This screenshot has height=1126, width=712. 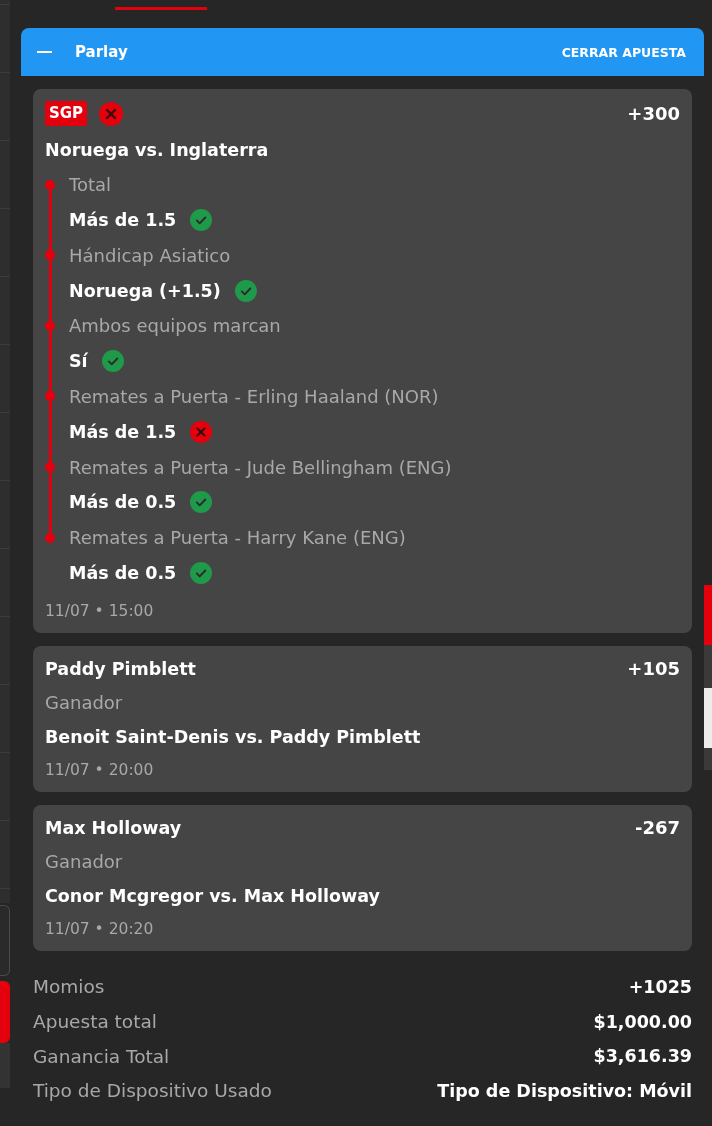 What do you see at coordinates (175, 326) in the screenshot?
I see `market-label: Ambos equipos marcan` at bounding box center [175, 326].